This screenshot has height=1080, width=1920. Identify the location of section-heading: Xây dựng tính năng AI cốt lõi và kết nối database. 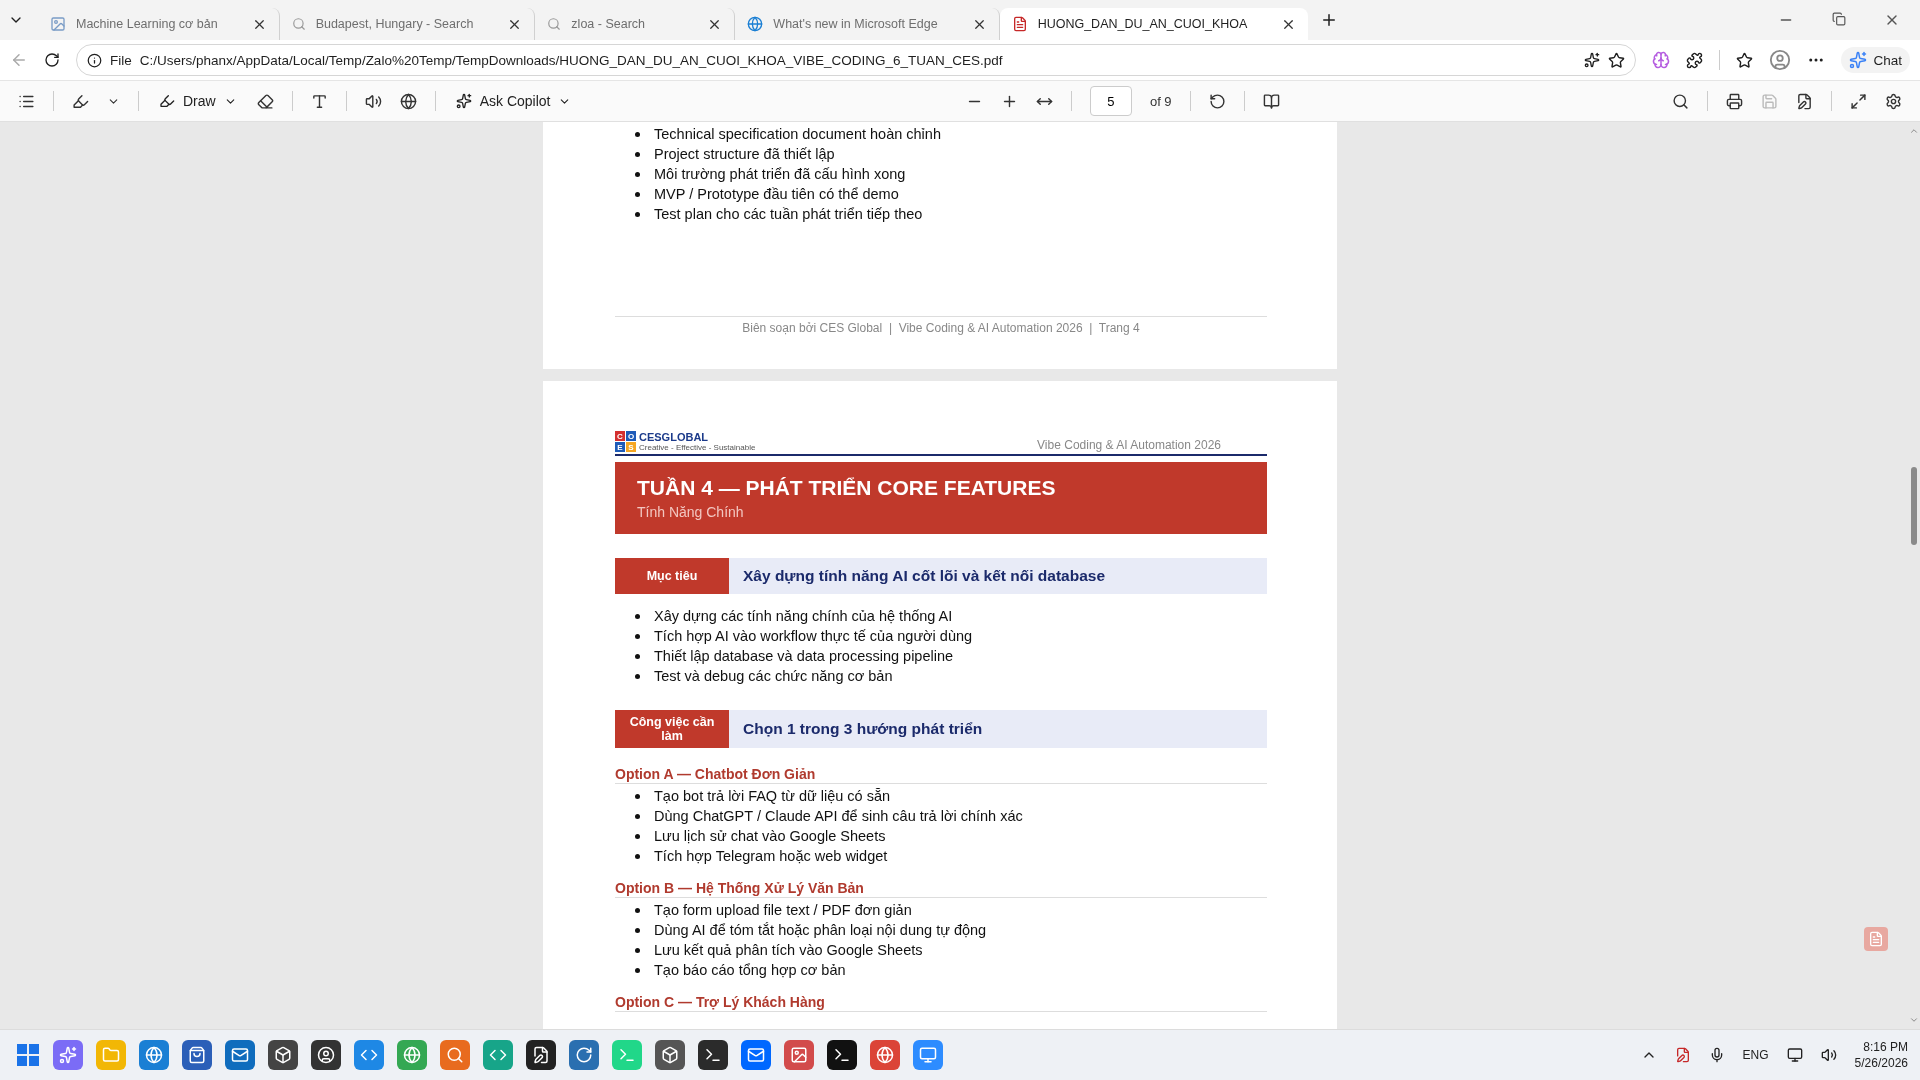
(924, 576).